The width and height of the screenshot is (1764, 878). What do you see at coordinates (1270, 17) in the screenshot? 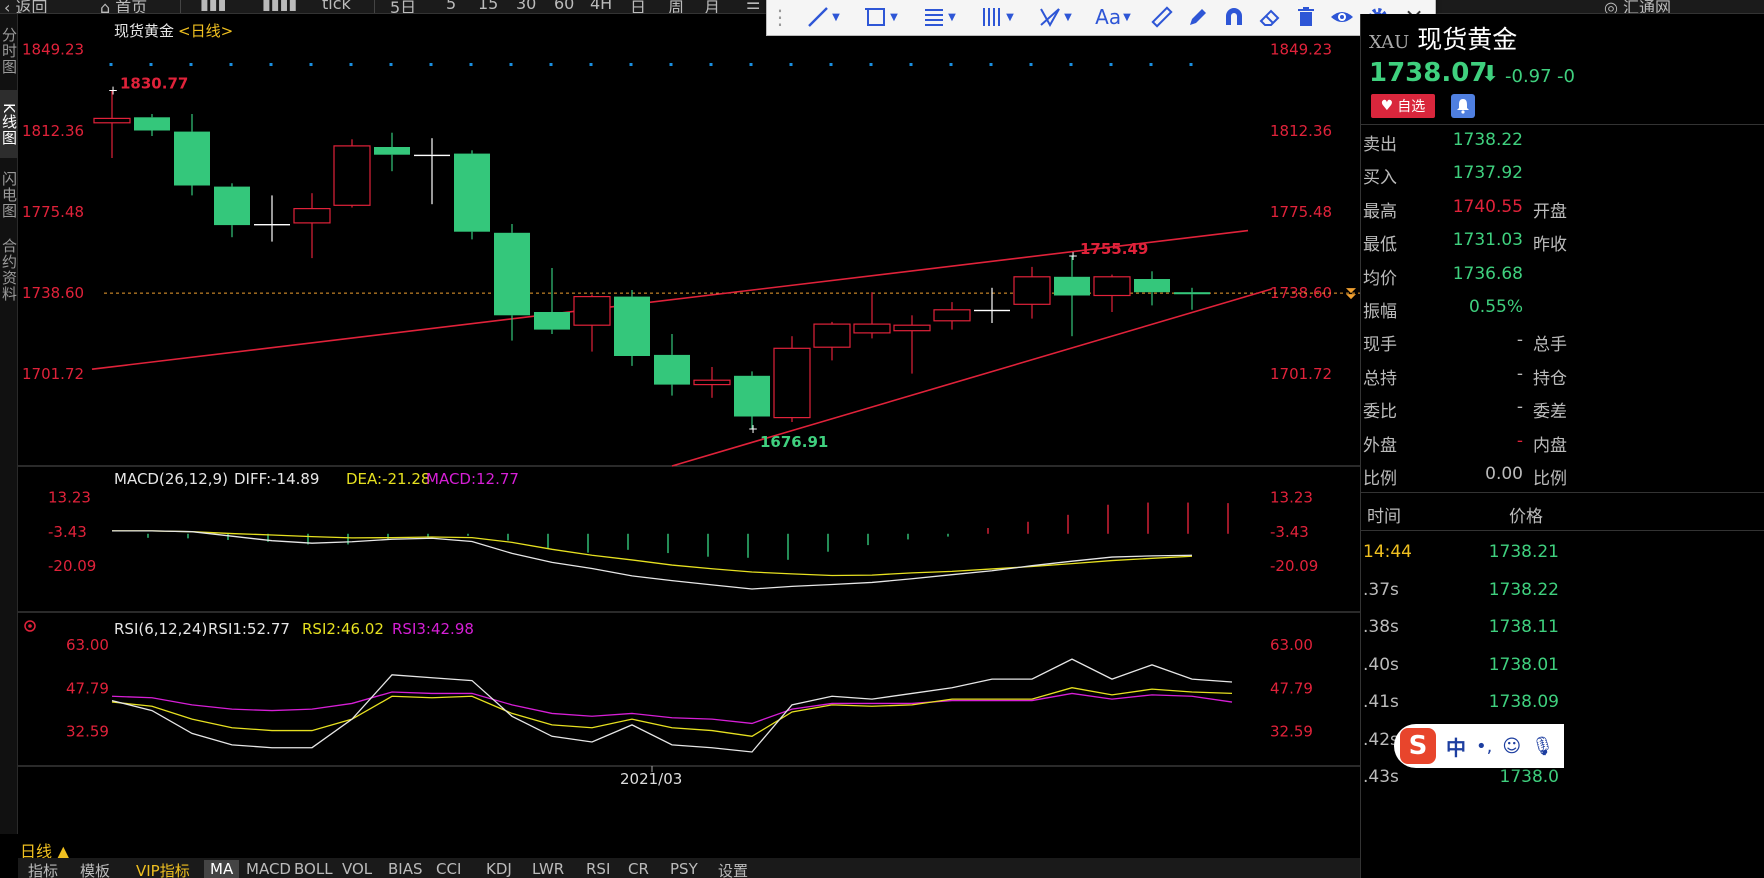
I see `eraser-icon` at bounding box center [1270, 17].